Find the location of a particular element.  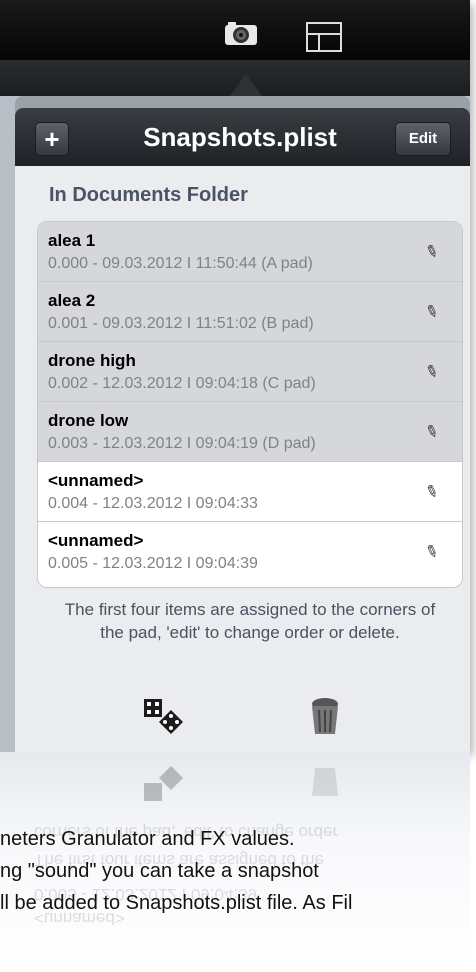

top-toolbar is located at coordinates (235, 30).